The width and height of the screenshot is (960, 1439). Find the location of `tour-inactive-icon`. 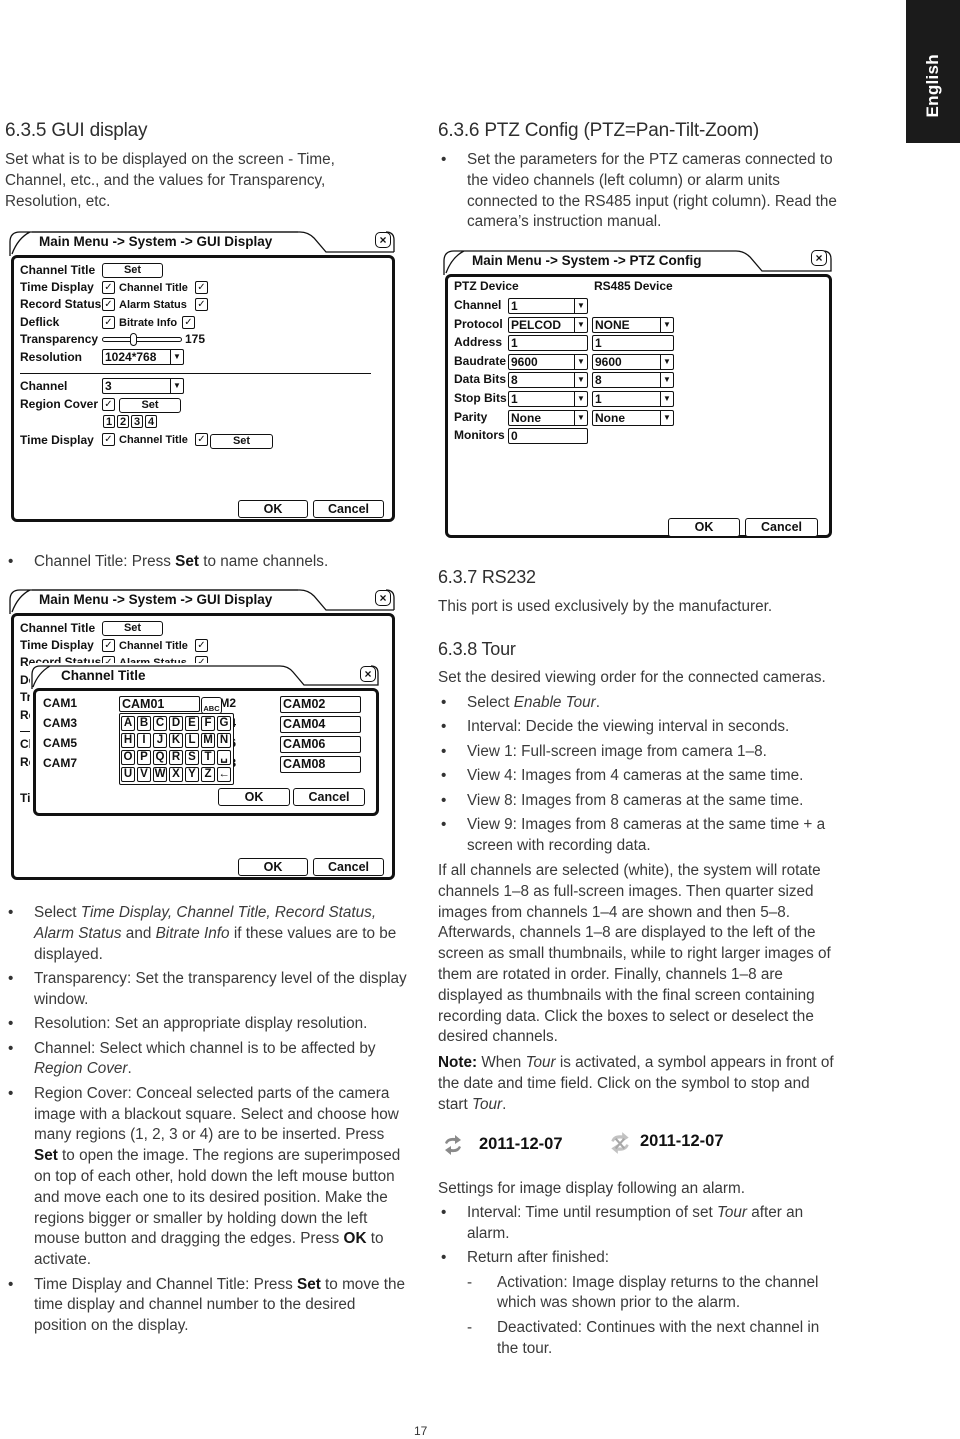

tour-inactive-icon is located at coordinates (620, 1143).